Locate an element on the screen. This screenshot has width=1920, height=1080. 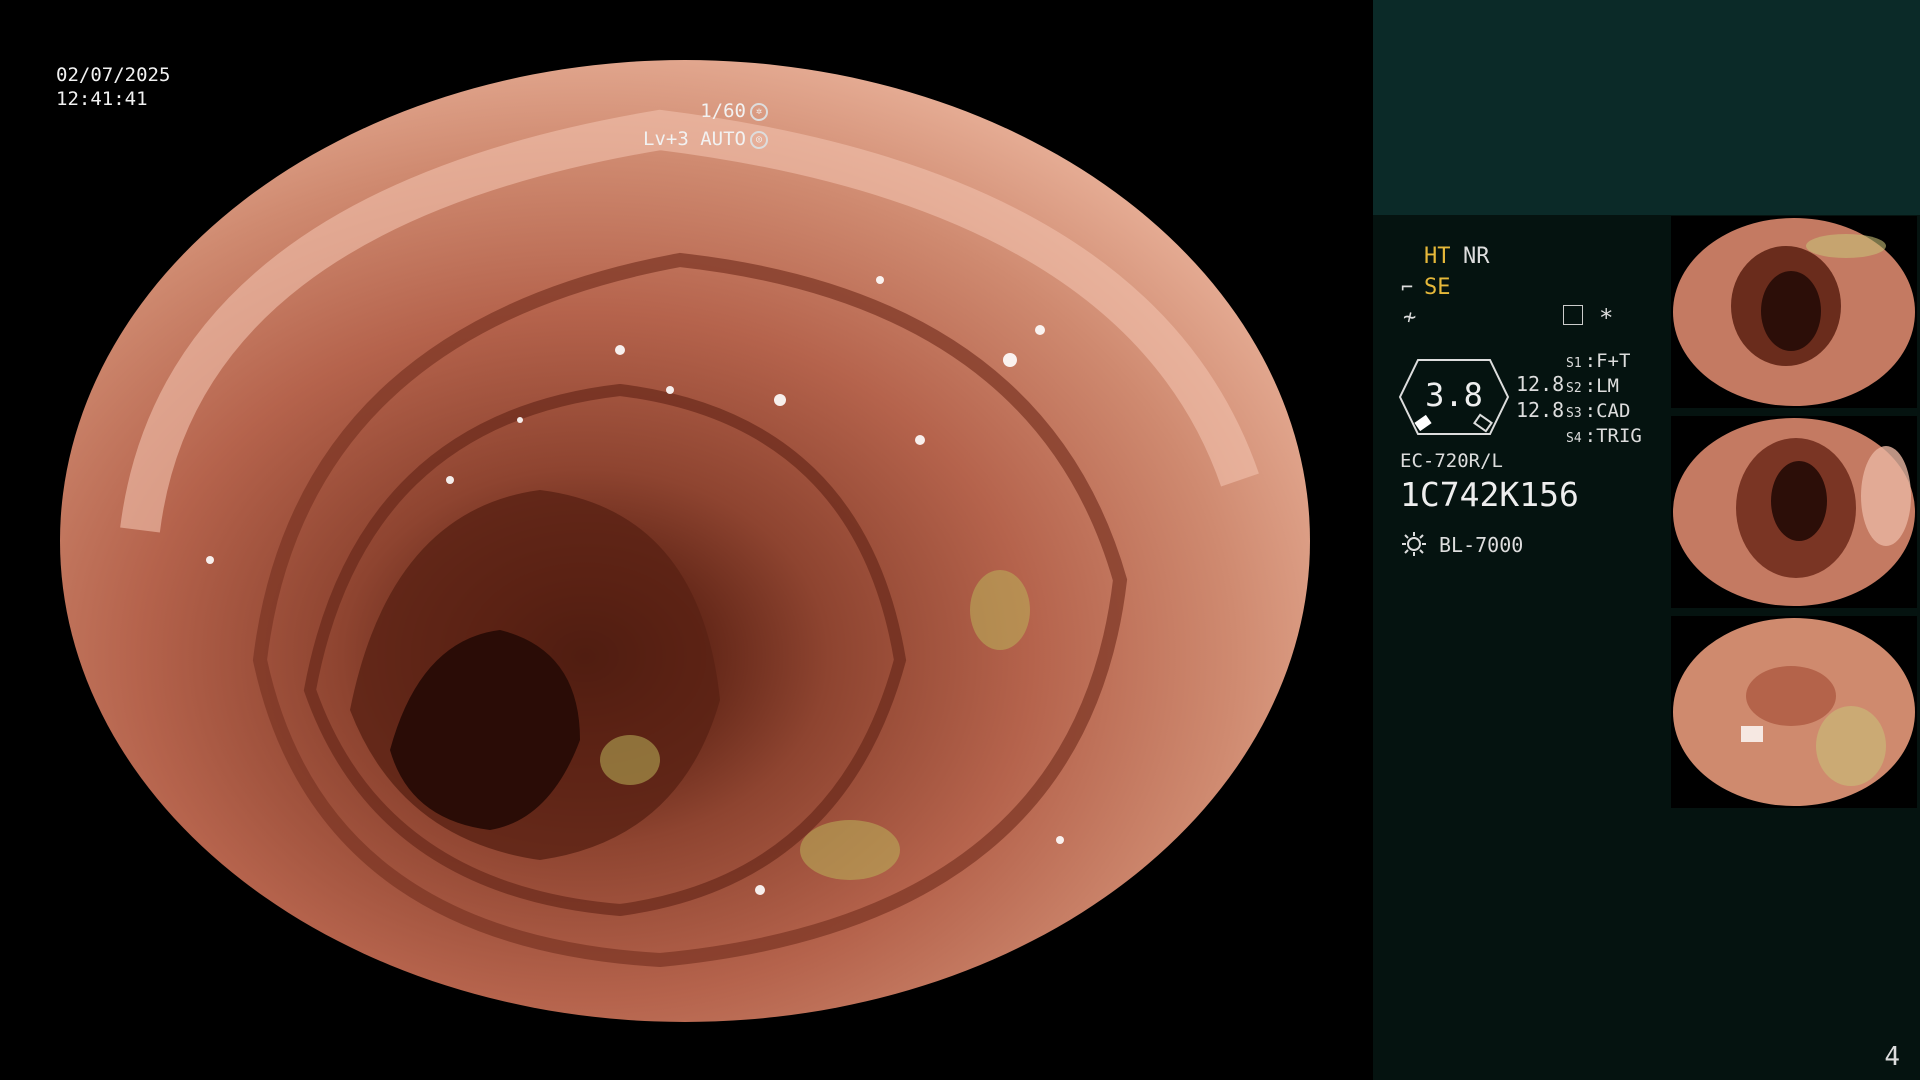
ht-mode-label: HT is located at coordinates (1437, 256).